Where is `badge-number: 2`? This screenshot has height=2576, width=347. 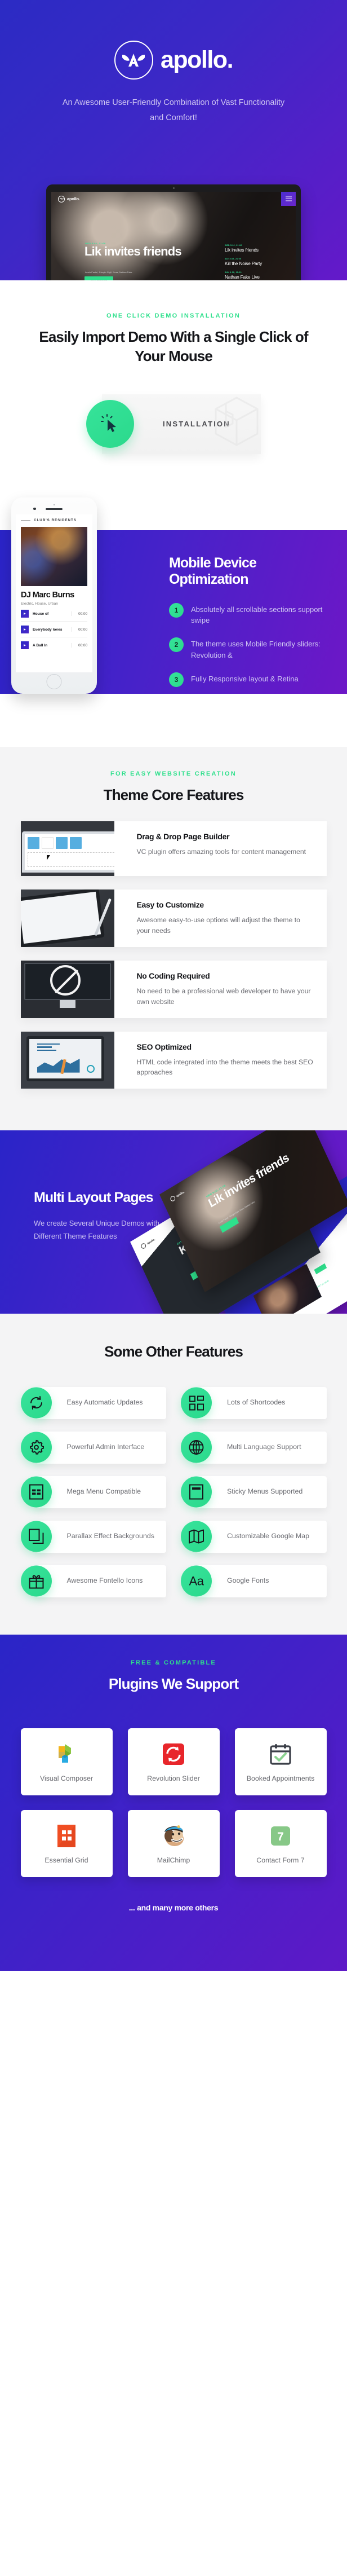 badge-number: 2 is located at coordinates (176, 645).